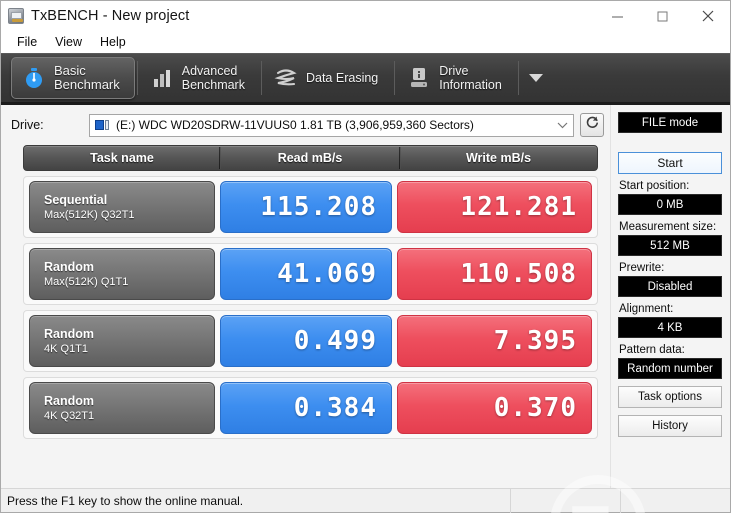 The width and height of the screenshot is (731, 513). Describe the element at coordinates (670, 204) in the screenshot. I see `start-position-field: 0 MB` at that location.